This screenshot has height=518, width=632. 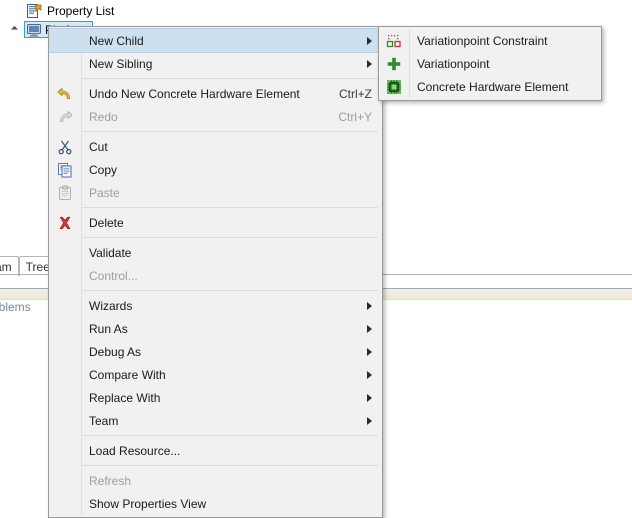 I want to click on menu-item-label: Run As, so click(x=108, y=328).